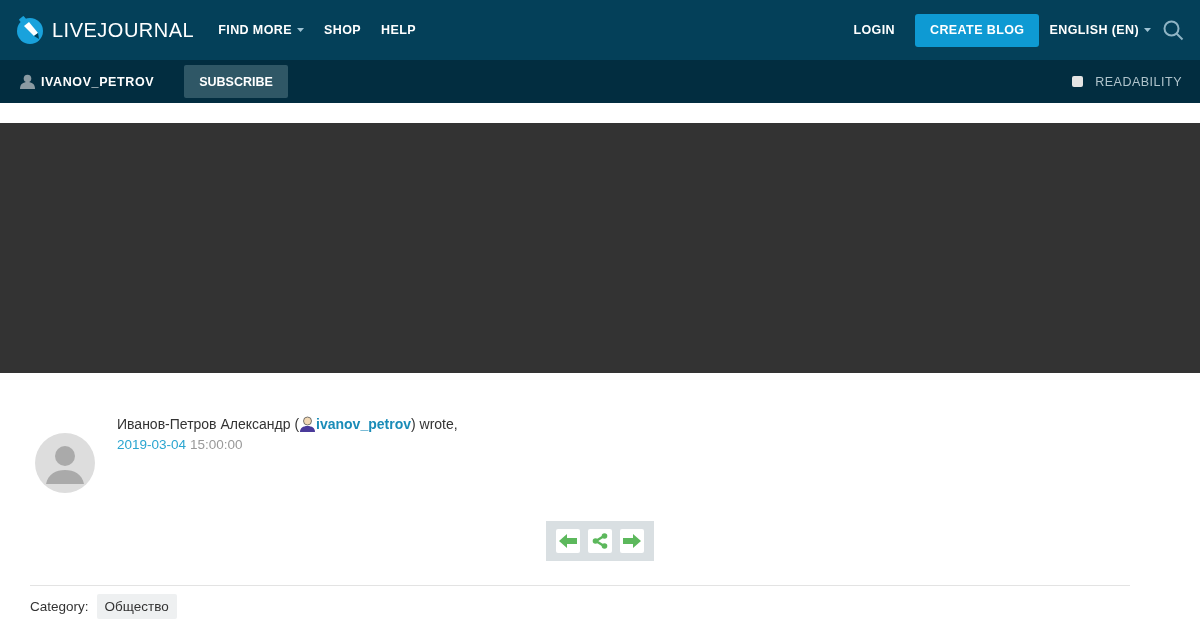 The image size is (1200, 630). Describe the element at coordinates (1138, 81) in the screenshot. I see `readability-label: READABILITY` at that location.